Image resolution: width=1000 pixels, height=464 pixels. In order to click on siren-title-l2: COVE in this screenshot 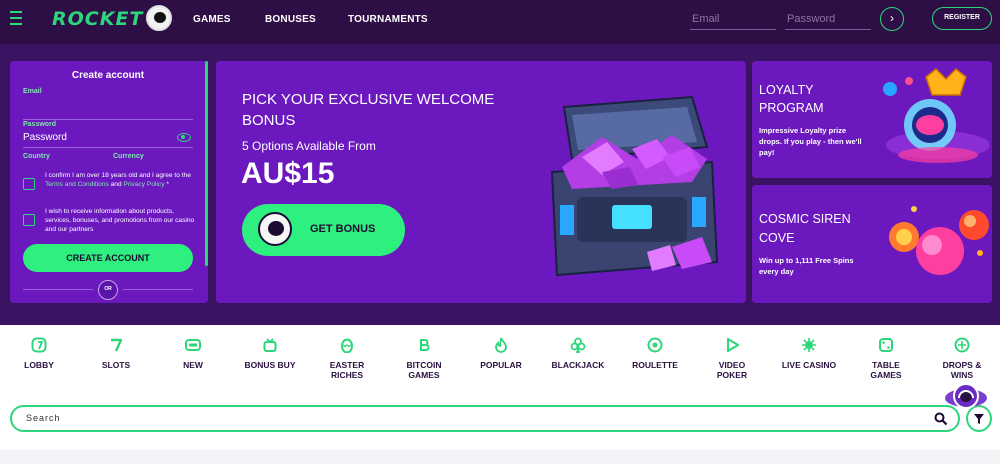, I will do `click(777, 238)`.